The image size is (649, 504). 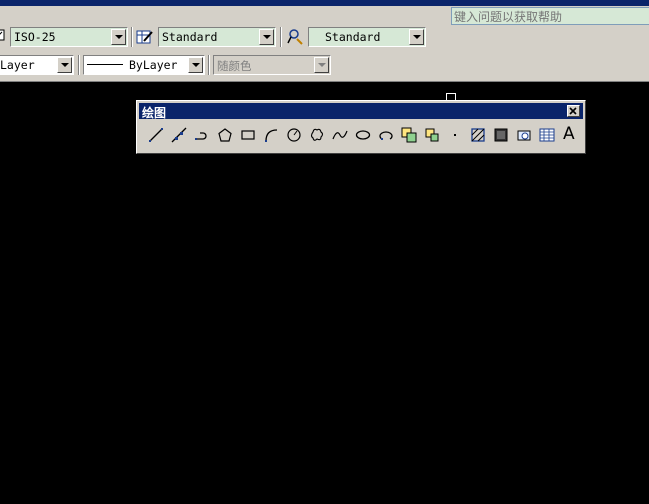 I want to click on insert-block-tool, so click(x=409, y=135).